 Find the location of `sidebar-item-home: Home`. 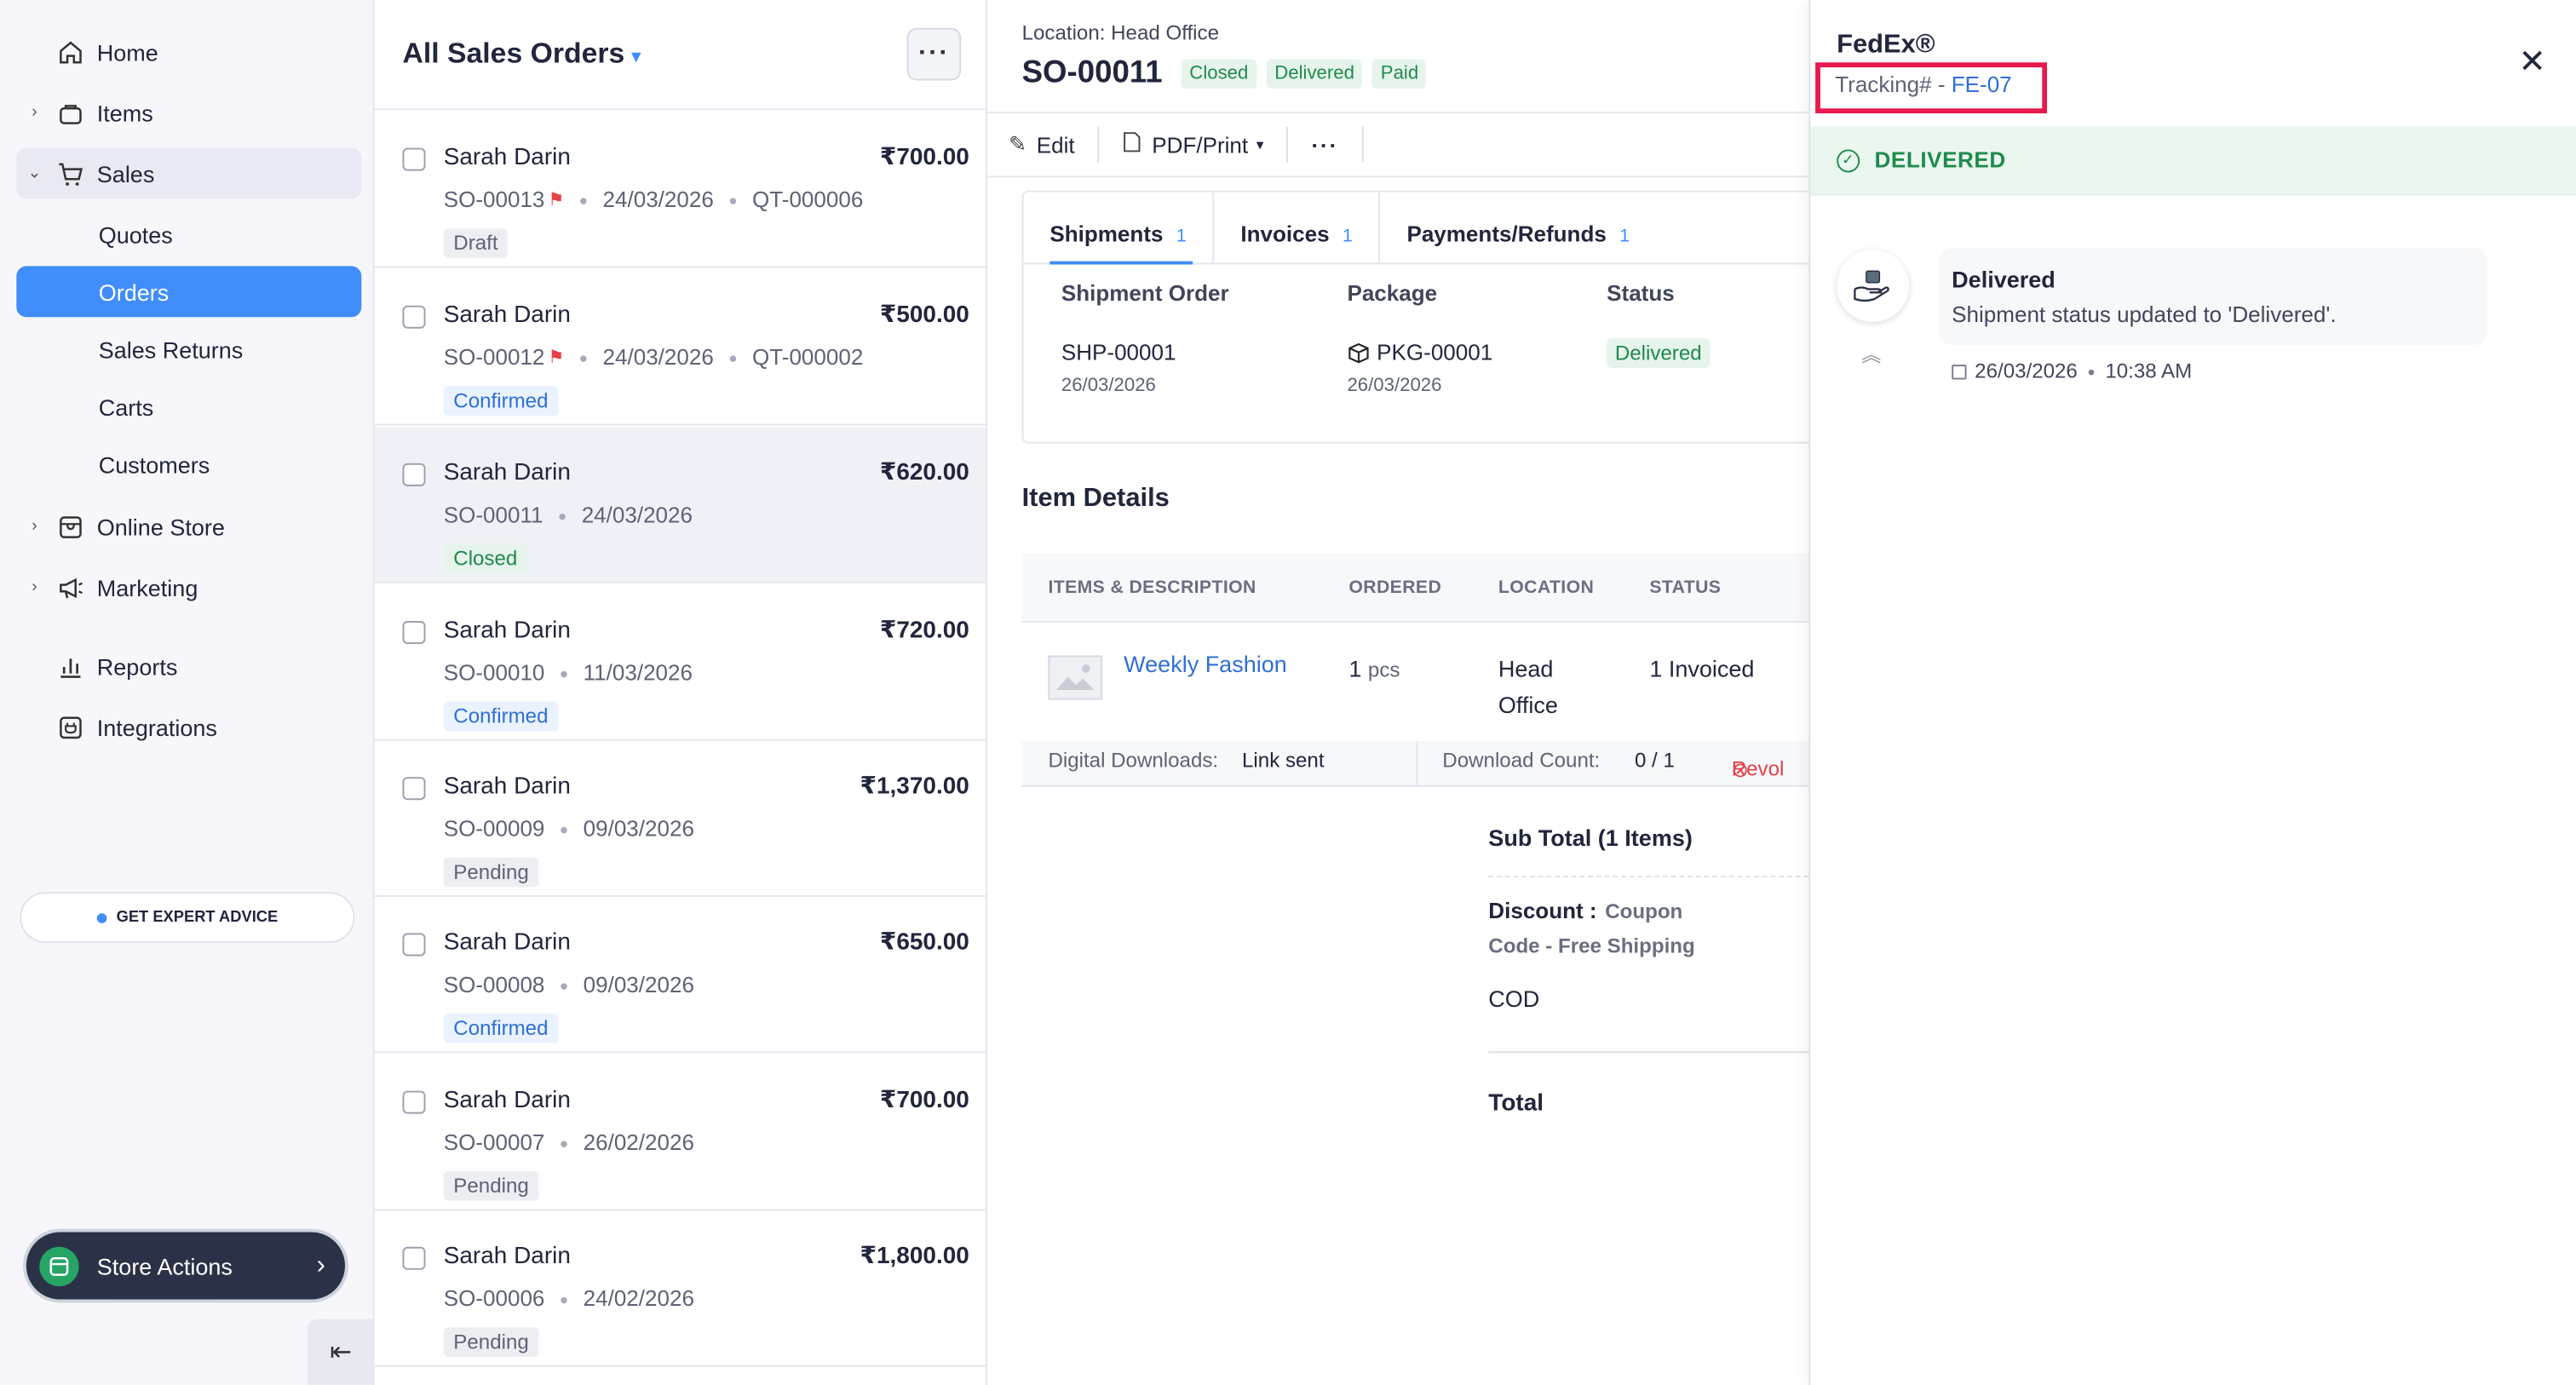

sidebar-item-home: Home is located at coordinates (188, 52).